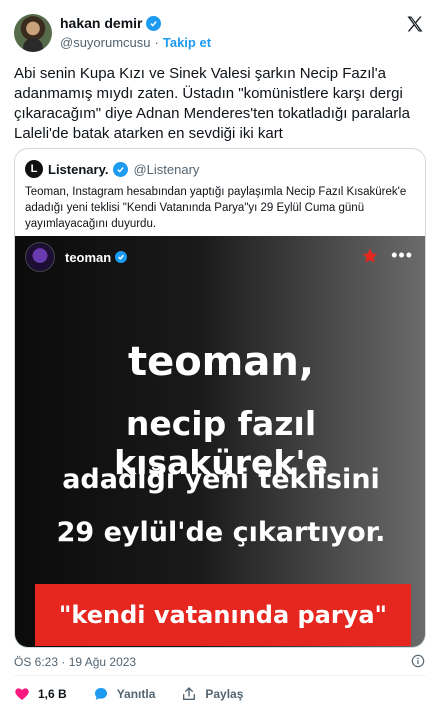 The height and width of the screenshot is (713, 439). I want to click on reply-button: Yanıtla, so click(124, 694).